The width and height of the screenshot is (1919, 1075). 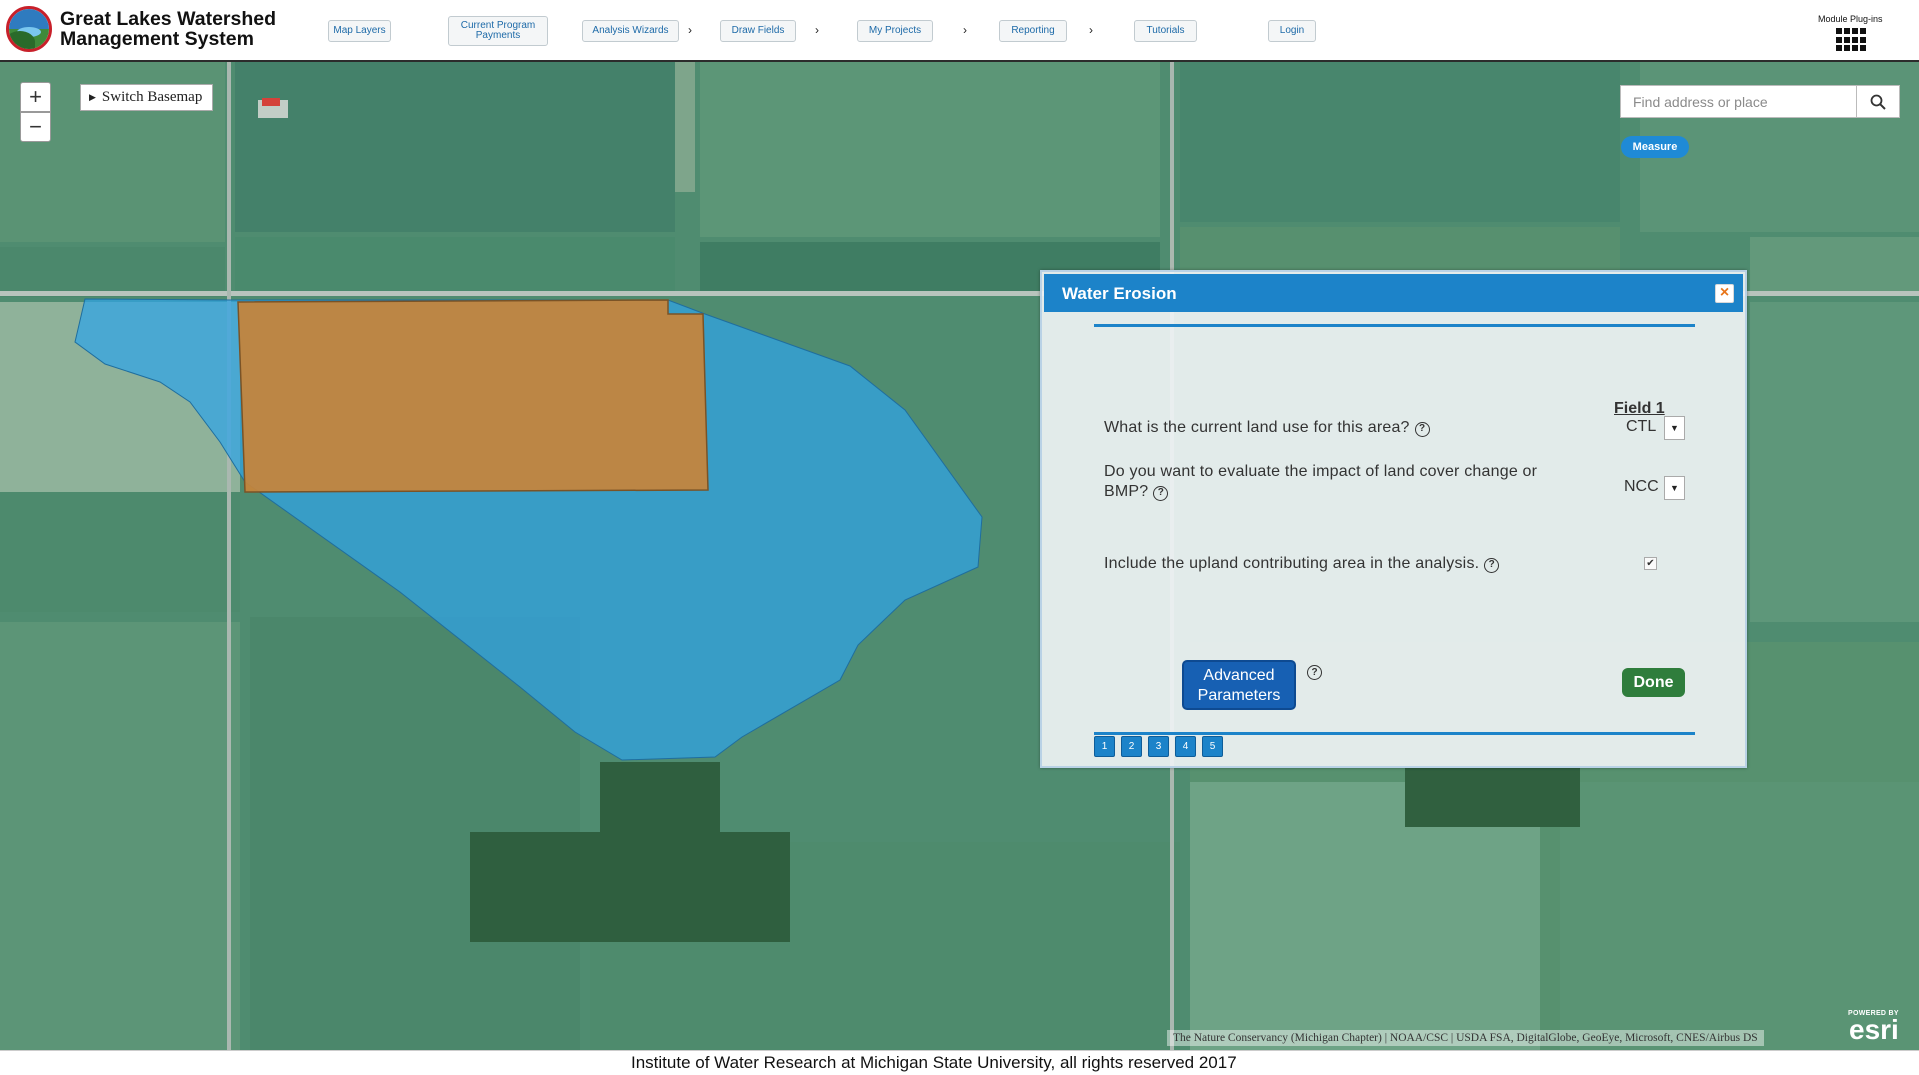 I want to click on dialog-divider-top, so click(x=1394, y=325).